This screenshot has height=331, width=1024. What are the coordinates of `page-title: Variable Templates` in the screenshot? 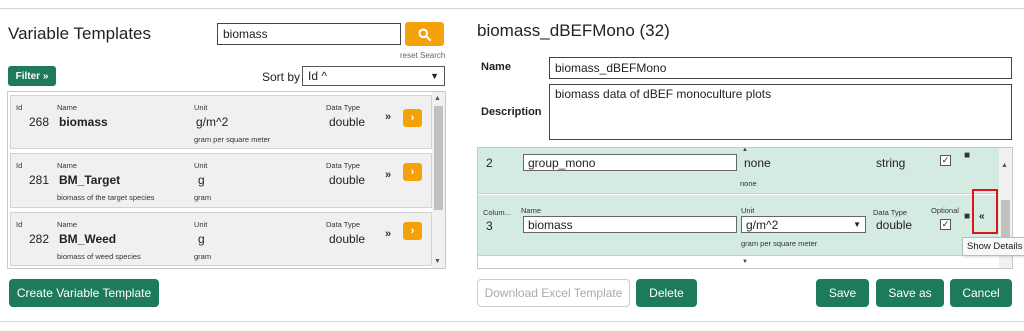 It's located at (80, 33).